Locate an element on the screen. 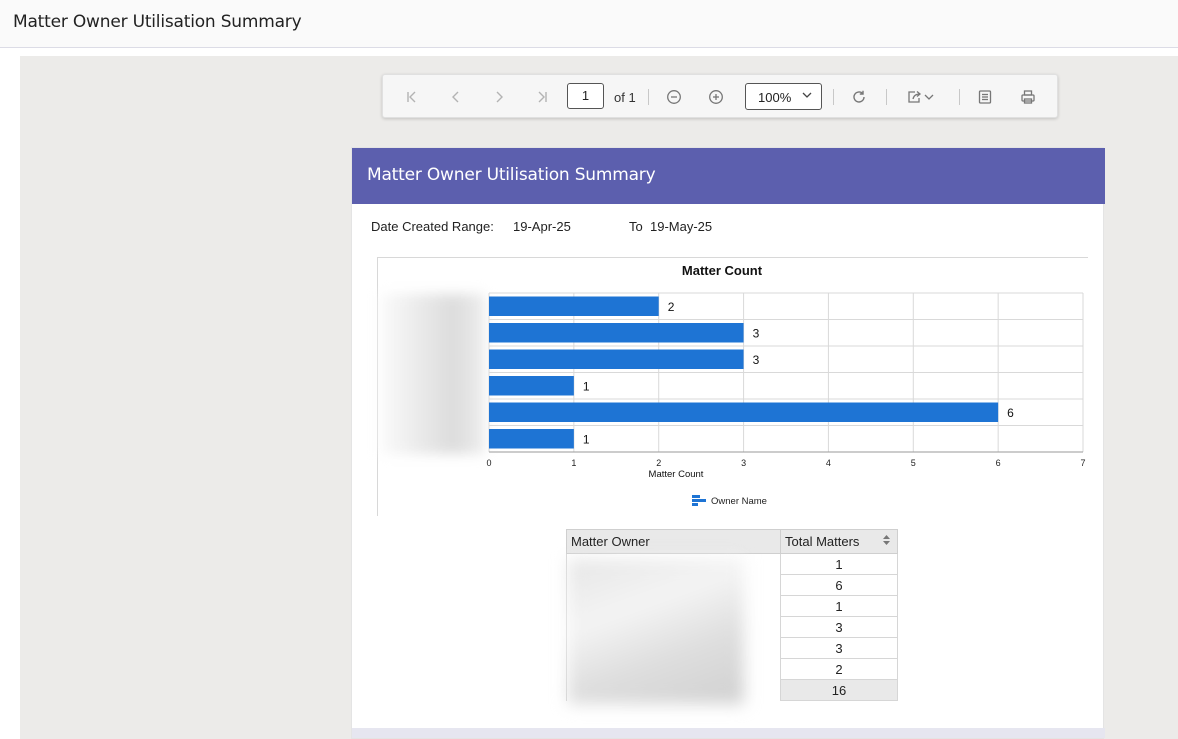  x-tick-label: 6 is located at coordinates (998, 463).